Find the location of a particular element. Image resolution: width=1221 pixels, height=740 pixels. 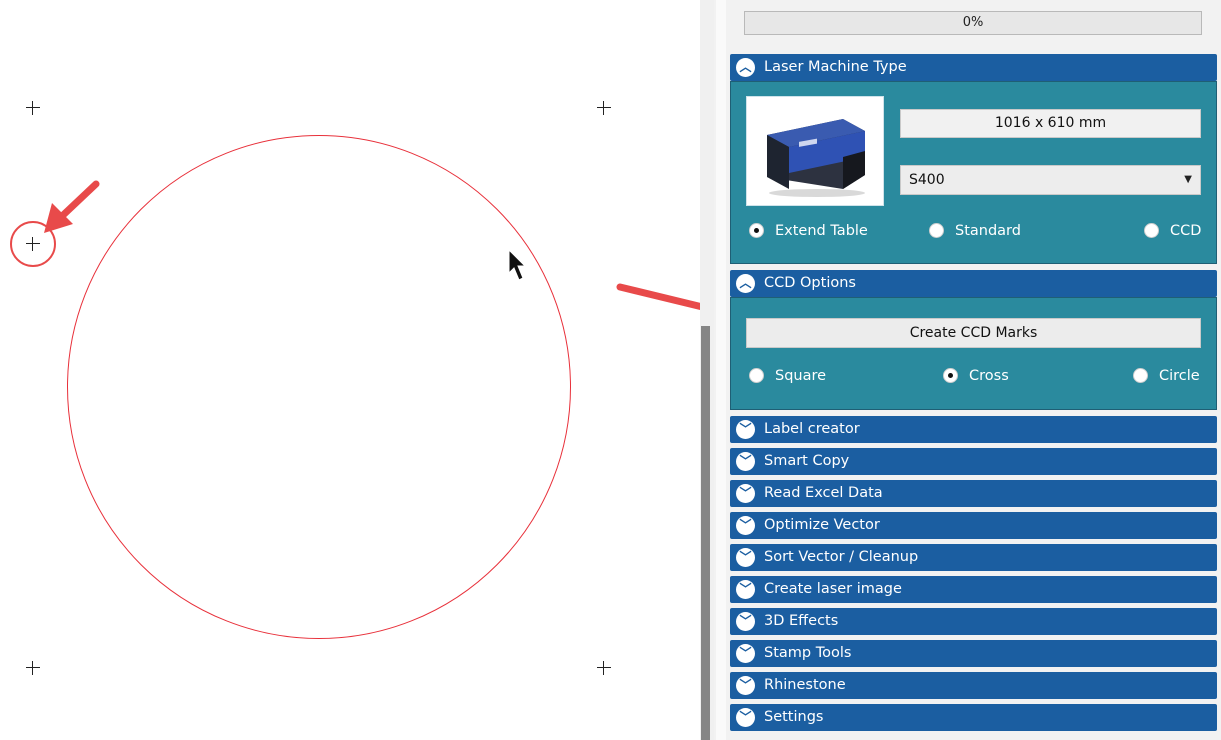

section-header-read-excel-data: ﹀ Read Excel Data is located at coordinates (973, 493).